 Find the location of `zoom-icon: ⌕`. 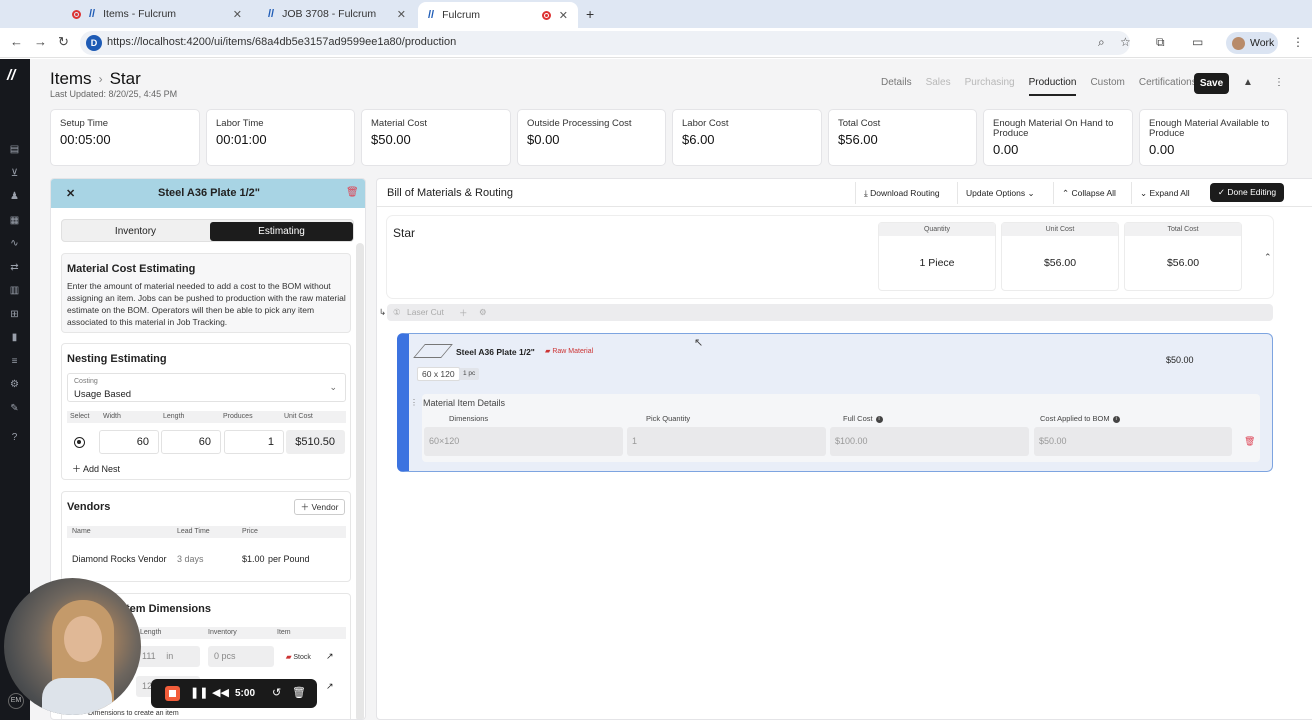

zoom-icon: ⌕ is located at coordinates (1101, 42).